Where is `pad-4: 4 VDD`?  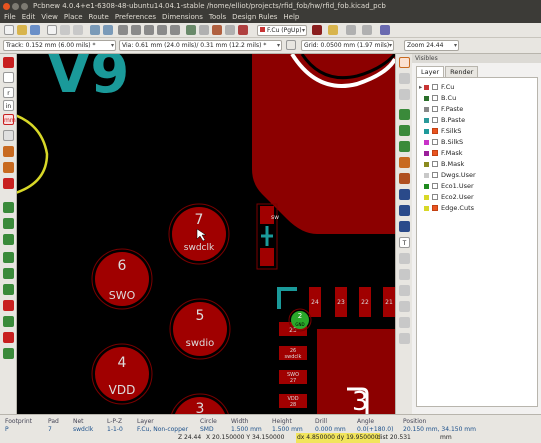 pad-4: 4 VDD is located at coordinates (122, 374).